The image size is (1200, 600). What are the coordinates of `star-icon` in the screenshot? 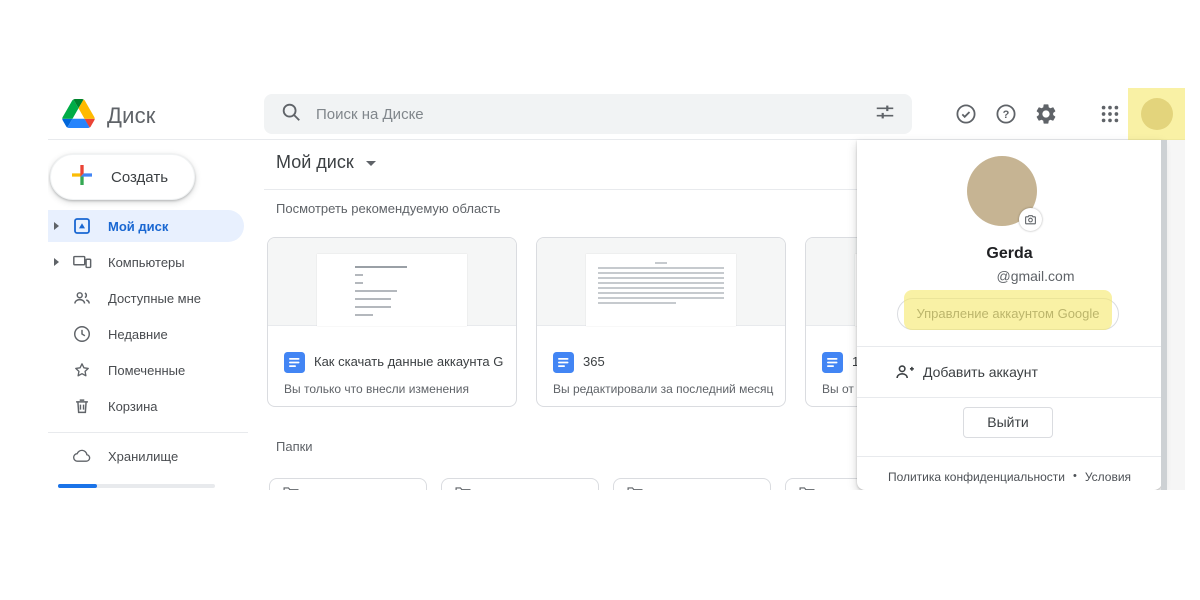 It's located at (82, 370).